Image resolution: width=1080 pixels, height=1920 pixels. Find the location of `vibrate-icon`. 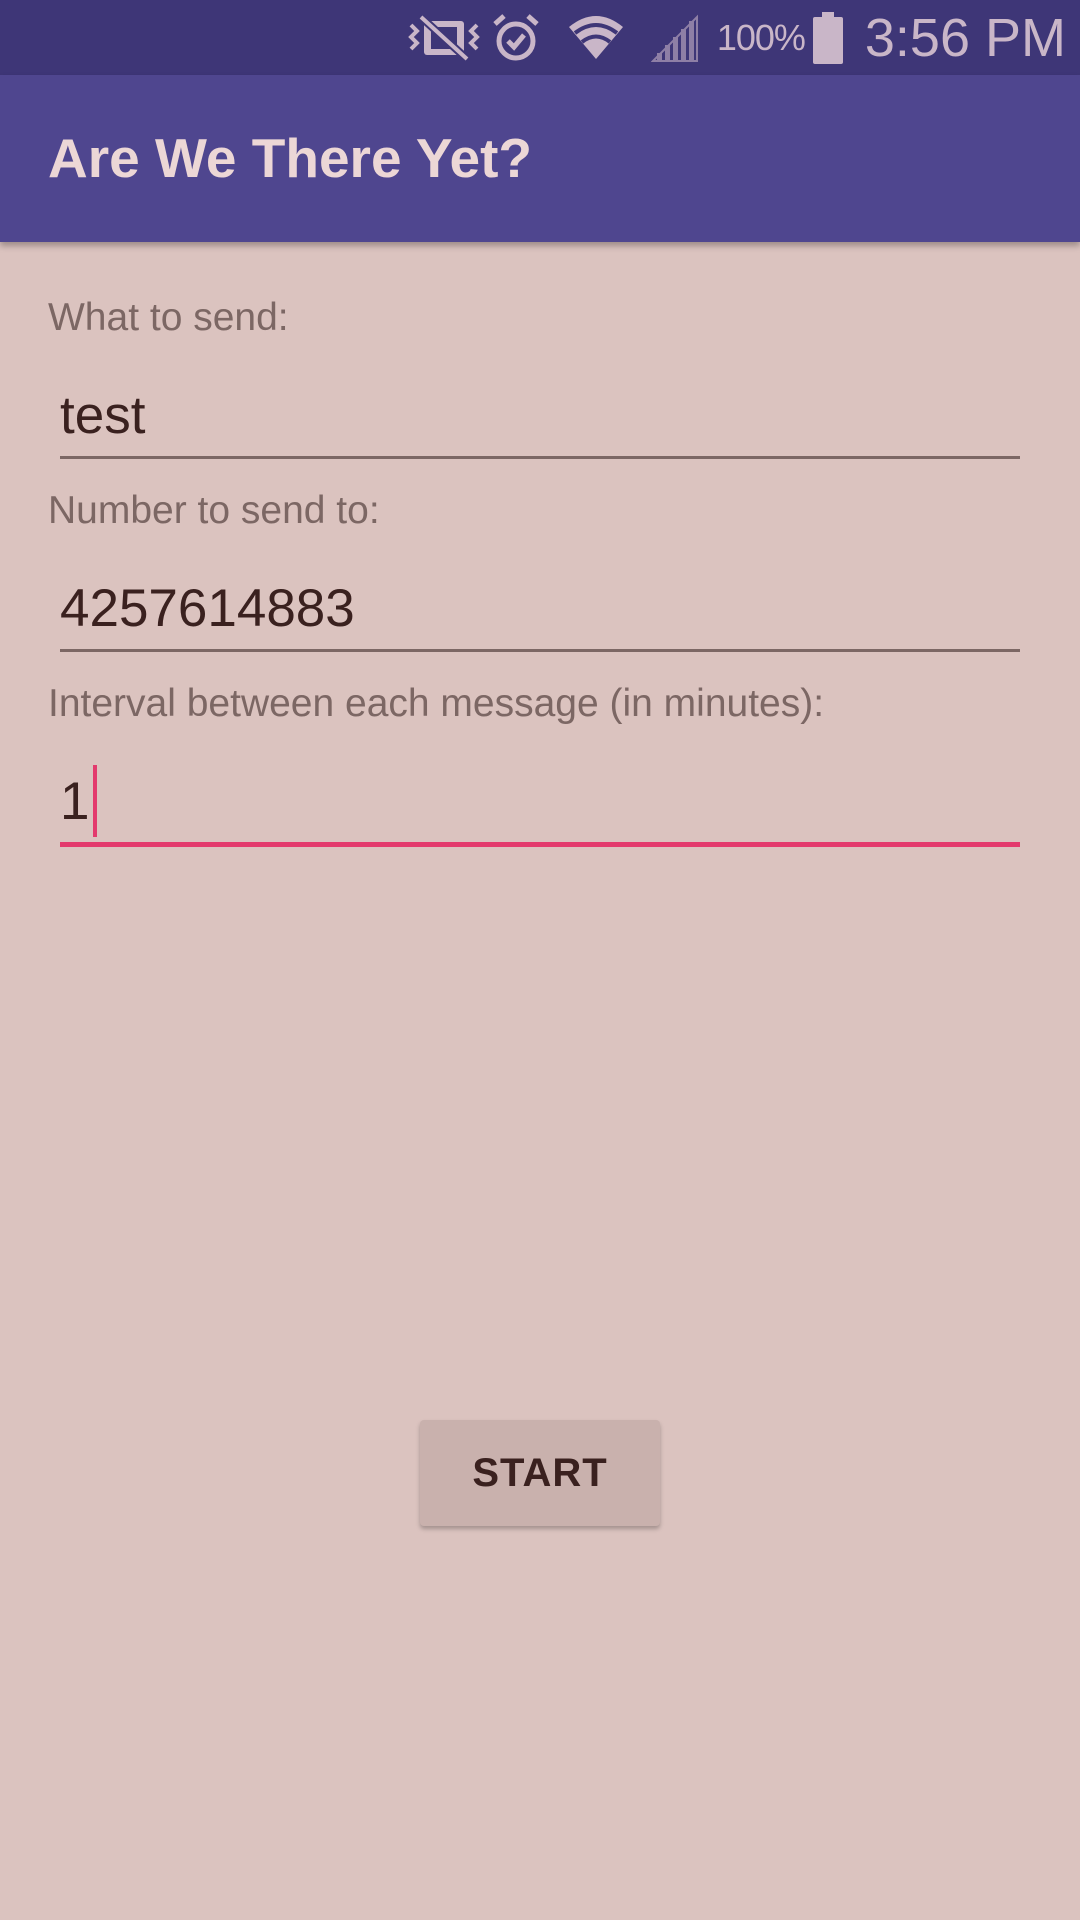

vibrate-icon is located at coordinates (444, 38).